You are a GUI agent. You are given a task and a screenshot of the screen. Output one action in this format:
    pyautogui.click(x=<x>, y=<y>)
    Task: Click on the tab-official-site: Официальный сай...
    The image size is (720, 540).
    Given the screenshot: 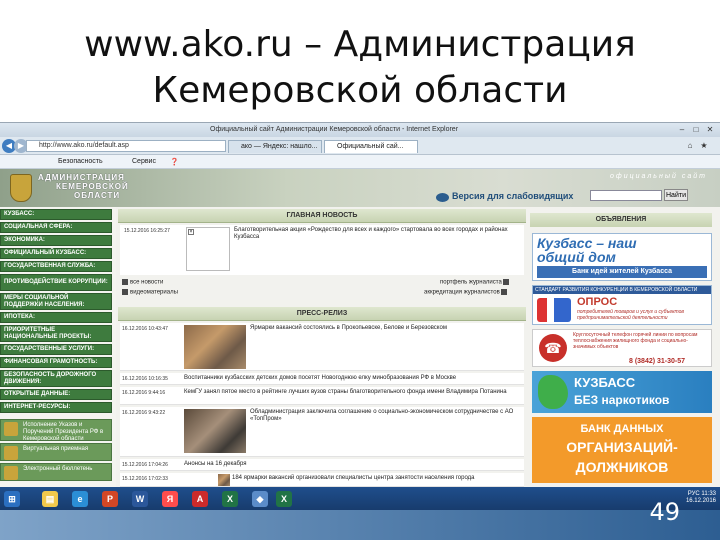 What is the action you would take?
    pyautogui.click(x=371, y=146)
    